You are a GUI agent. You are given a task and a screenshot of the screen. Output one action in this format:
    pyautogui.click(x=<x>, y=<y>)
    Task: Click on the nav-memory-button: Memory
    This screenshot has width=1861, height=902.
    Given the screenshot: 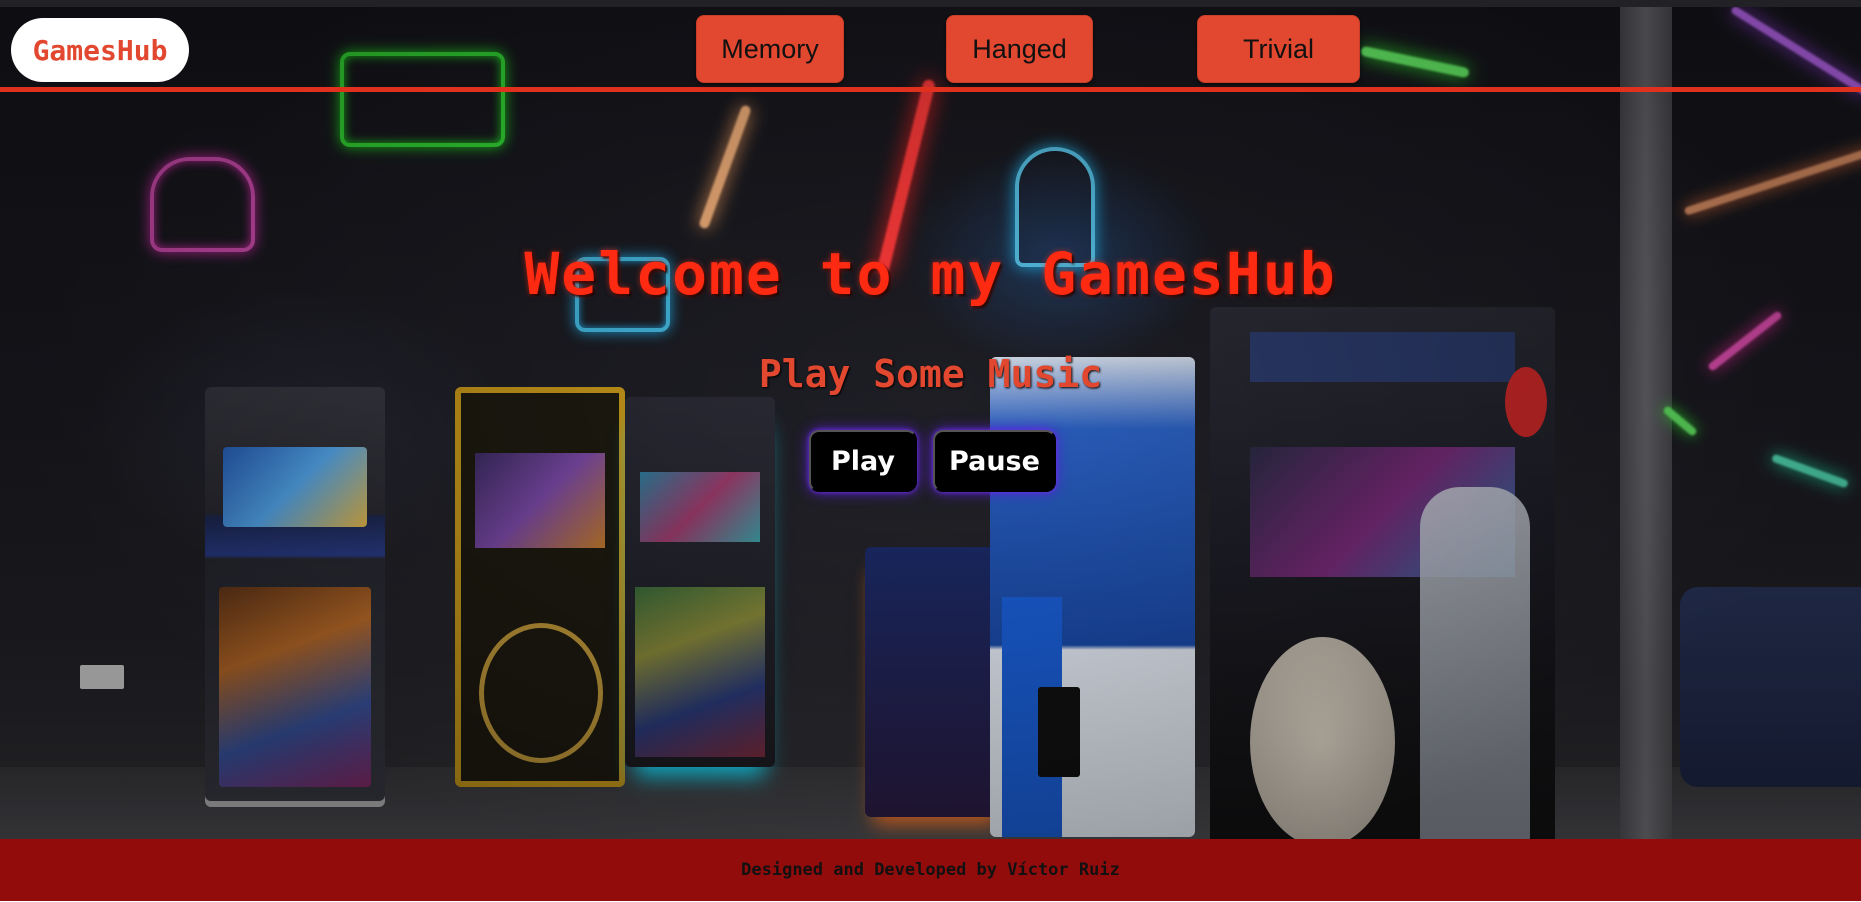 What is the action you would take?
    pyautogui.click(x=770, y=49)
    